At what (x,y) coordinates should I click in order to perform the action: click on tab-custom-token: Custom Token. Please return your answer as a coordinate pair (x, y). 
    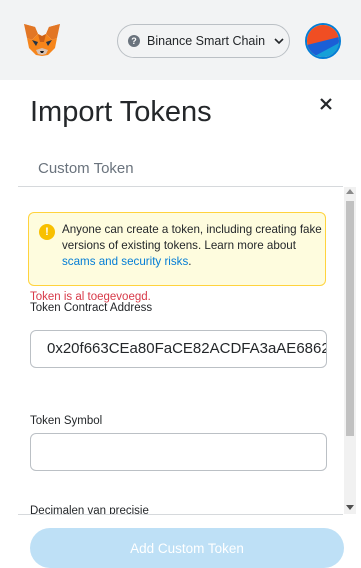
    Looking at the image, I should click on (86, 168).